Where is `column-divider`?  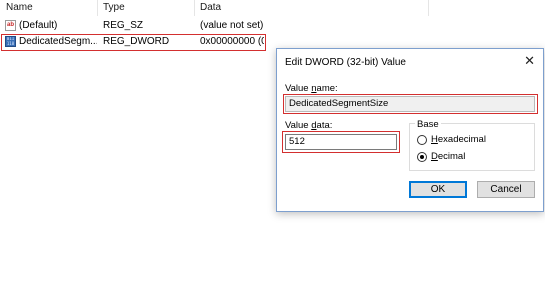 column-divider is located at coordinates (428, 8).